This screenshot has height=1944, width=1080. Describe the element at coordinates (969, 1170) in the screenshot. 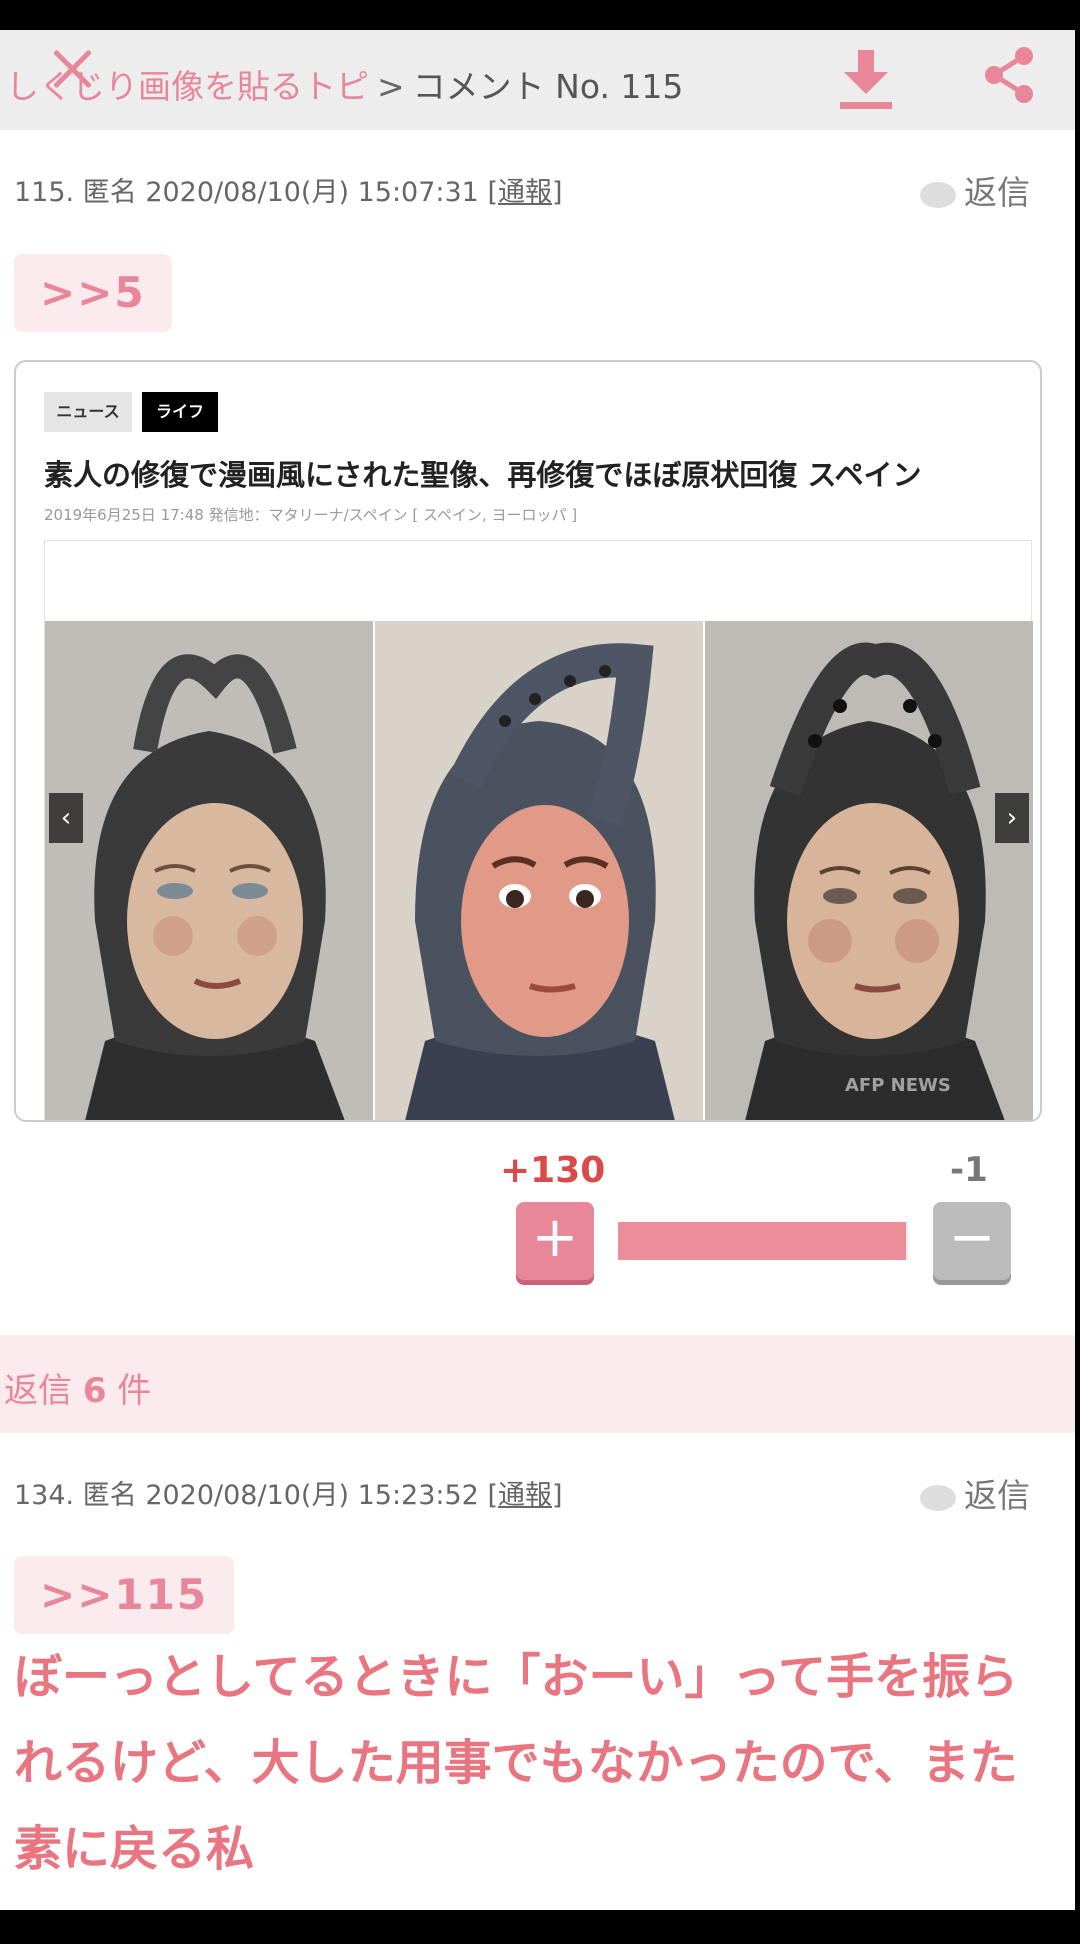

I see `minus-vote-count: -1` at that location.